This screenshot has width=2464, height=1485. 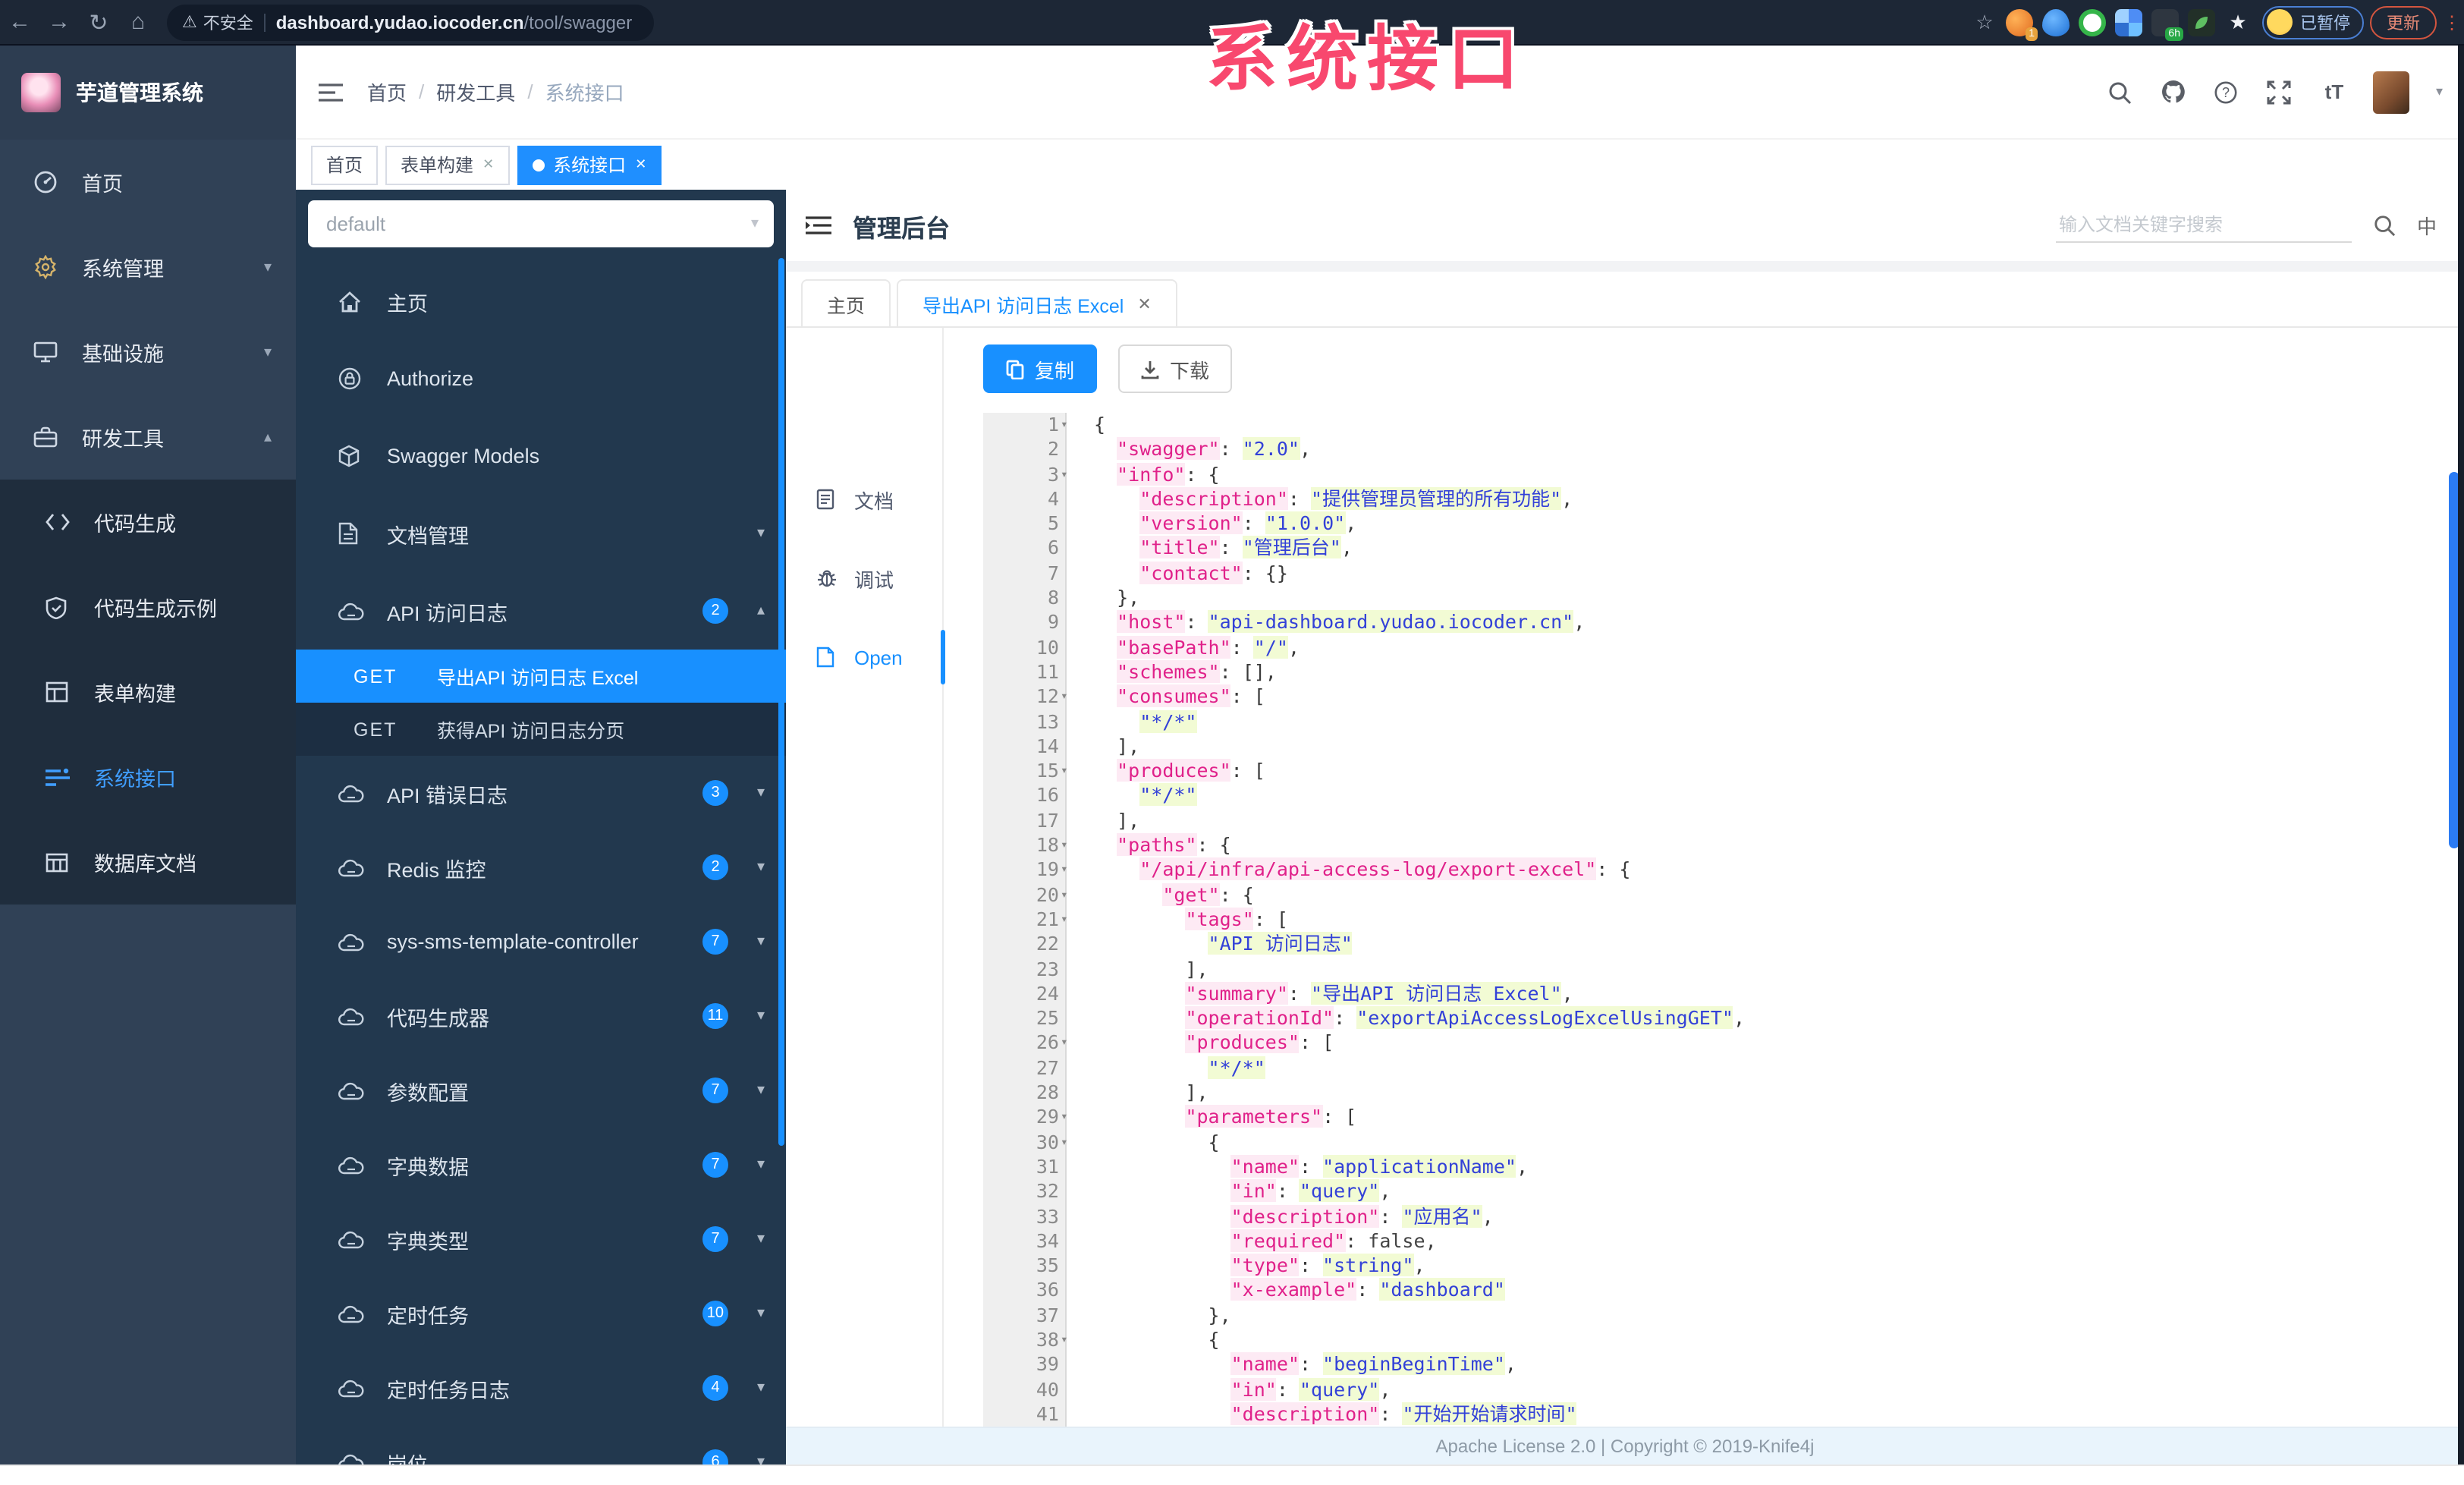 I want to click on swagger-item-文档管理: 文档管理 ▾, so click(x=541, y=533).